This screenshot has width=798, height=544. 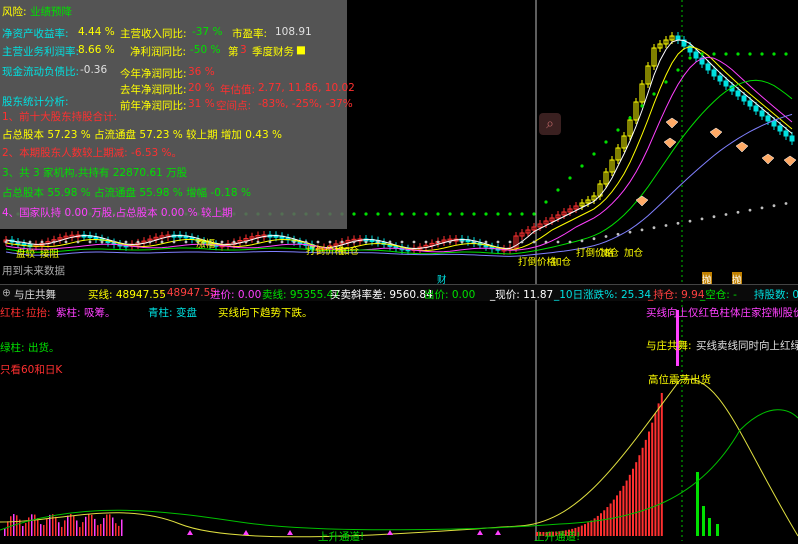 I want to click on profit-this-year-value: 36 %, so click(x=201, y=72).